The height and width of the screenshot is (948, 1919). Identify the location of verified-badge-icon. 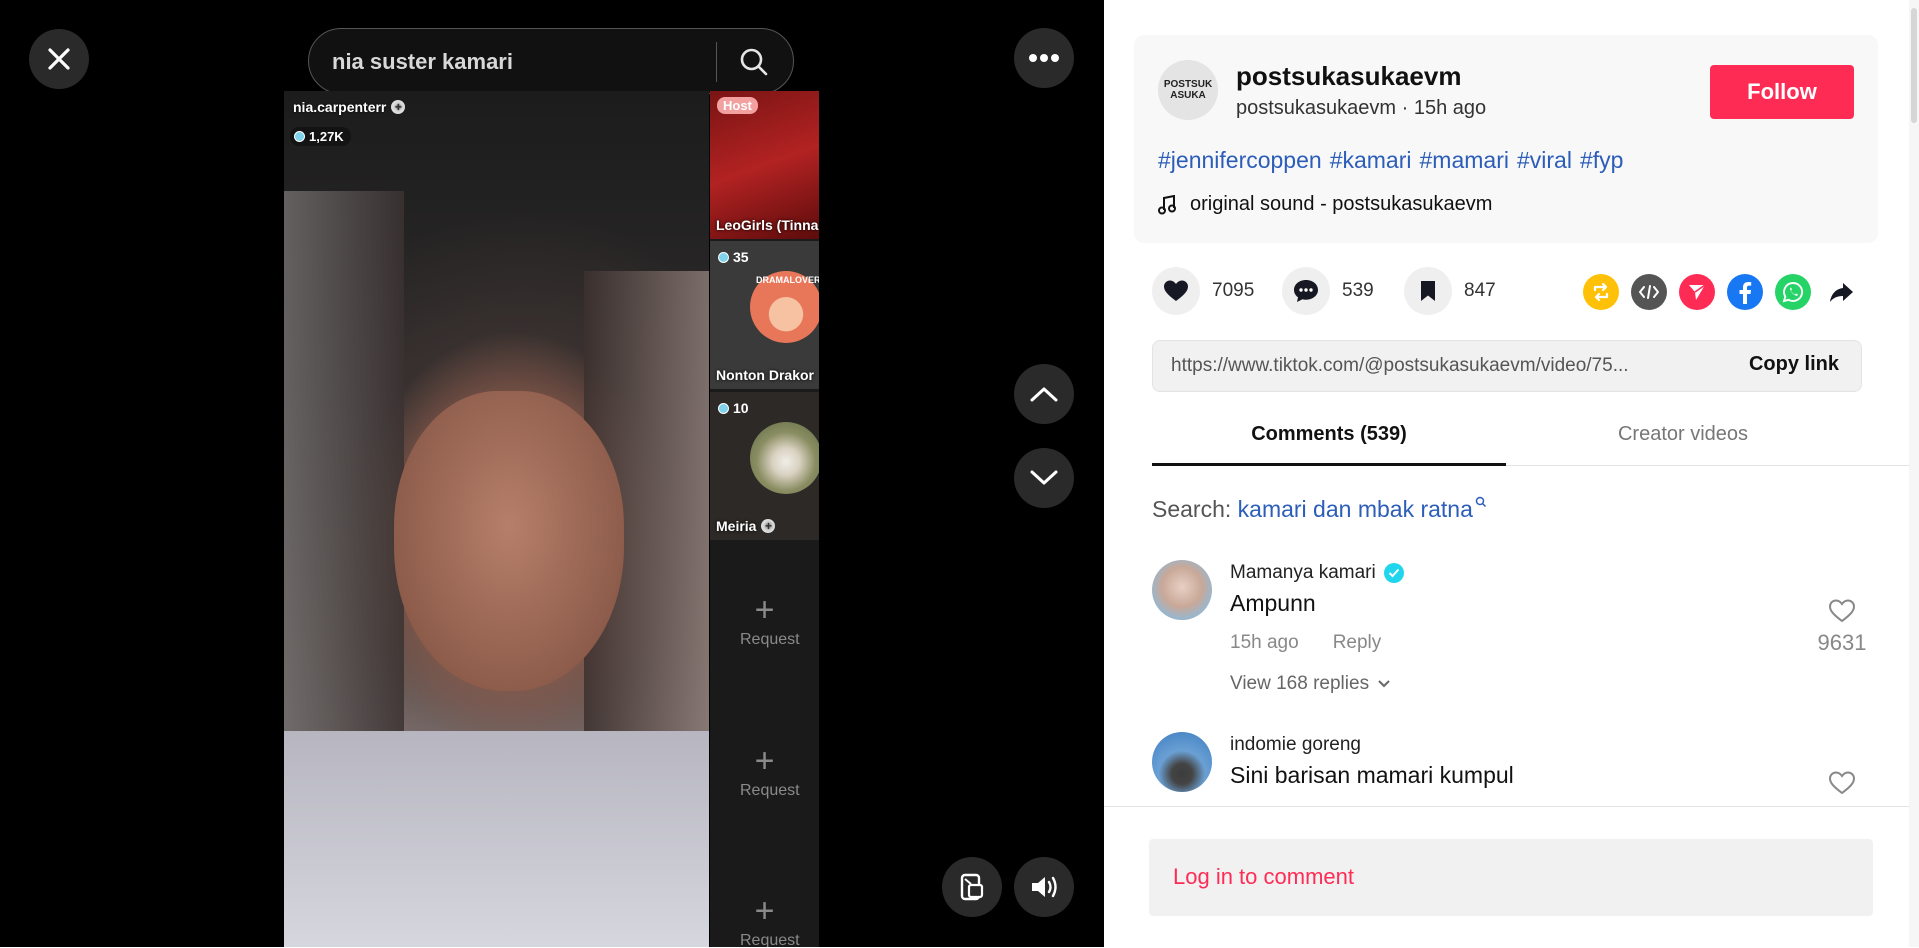
(1393, 573).